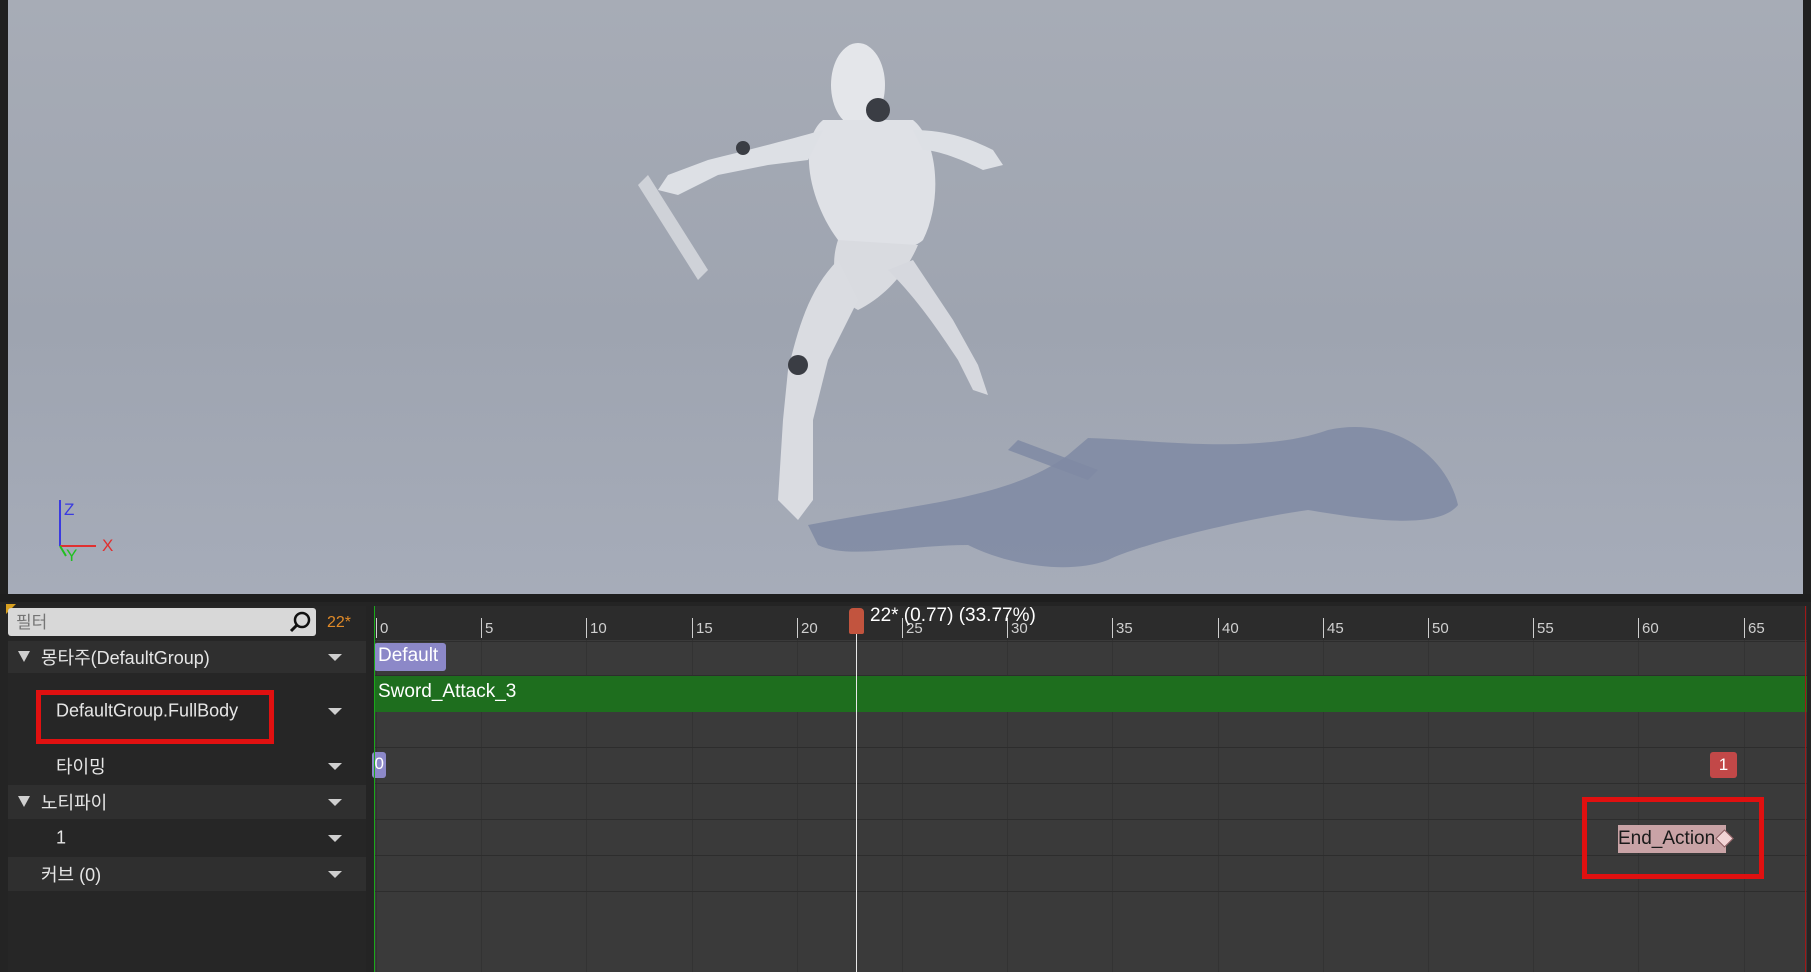 This screenshot has height=972, width=1811. I want to click on filter-field, so click(162, 622).